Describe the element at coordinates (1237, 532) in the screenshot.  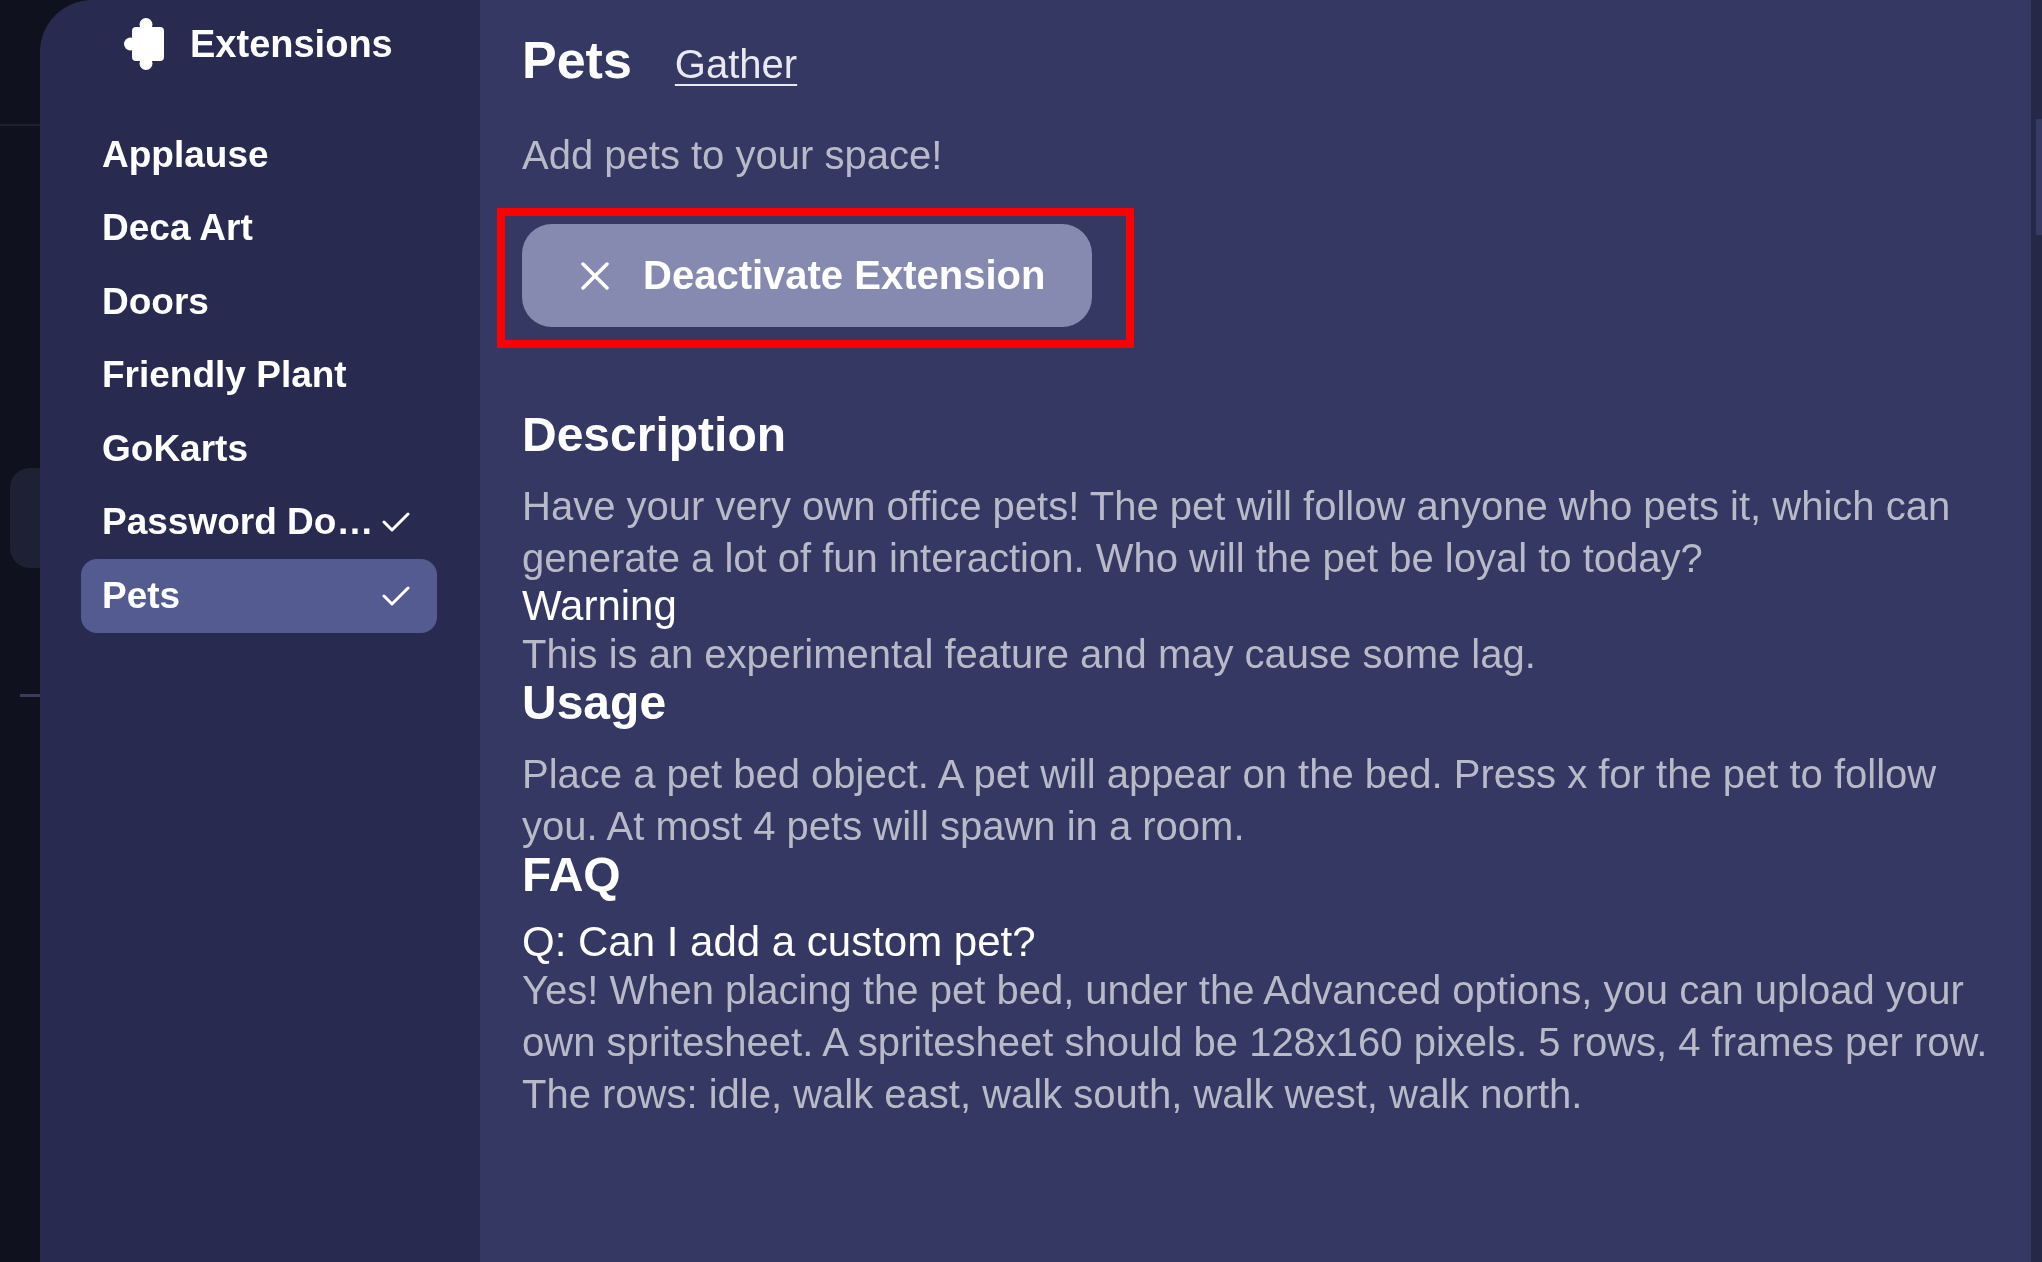
I see `body-text: Have your very own office pets! The pet will follow anyone who pets it, which can generate a lot of fun interaction. Who will the pet be loyal to today?` at that location.